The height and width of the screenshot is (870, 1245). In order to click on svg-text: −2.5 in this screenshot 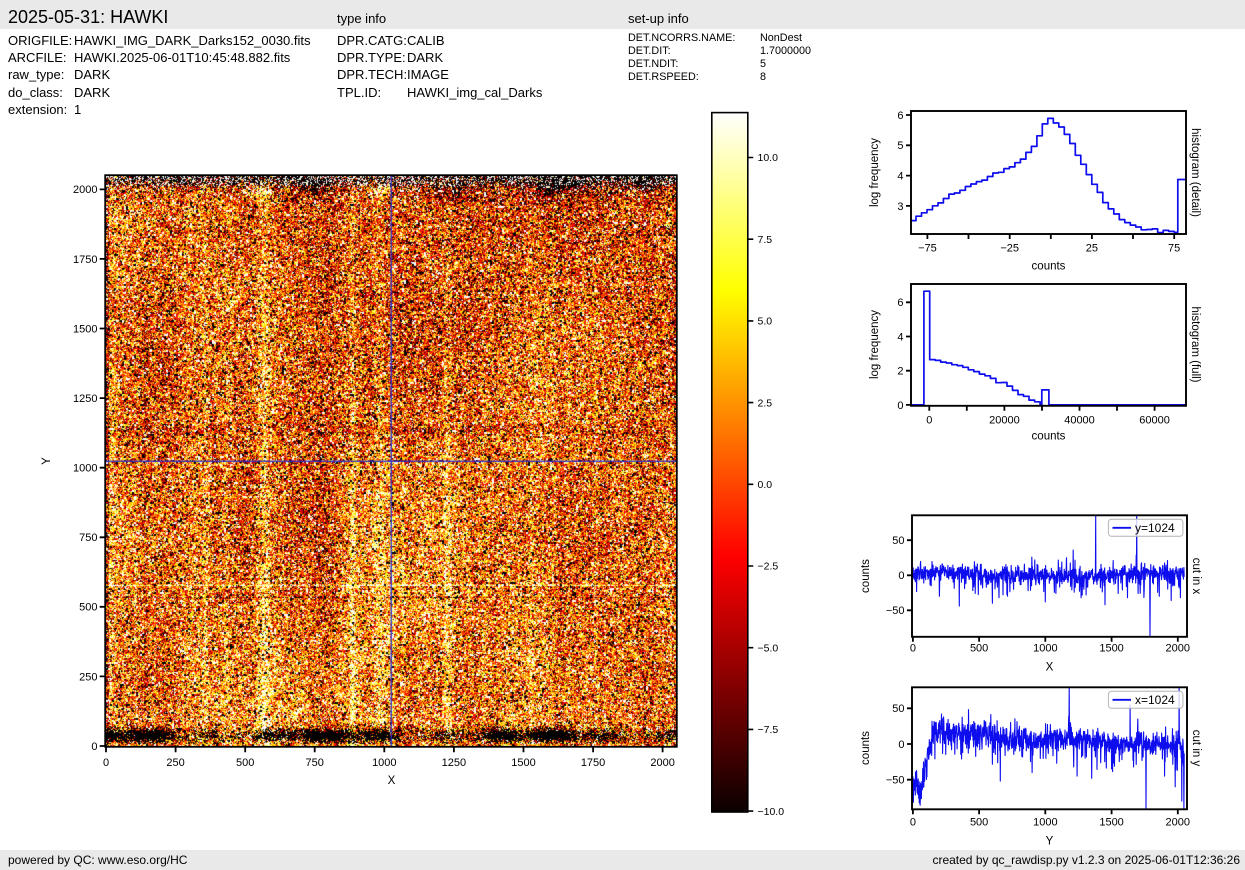, I will do `click(768, 567)`.